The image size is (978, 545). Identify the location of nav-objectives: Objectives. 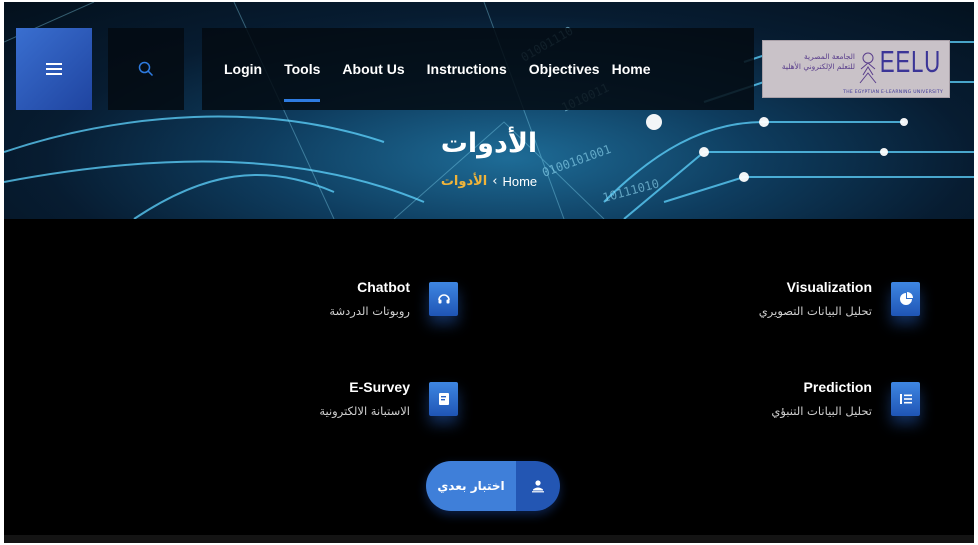
(564, 69).